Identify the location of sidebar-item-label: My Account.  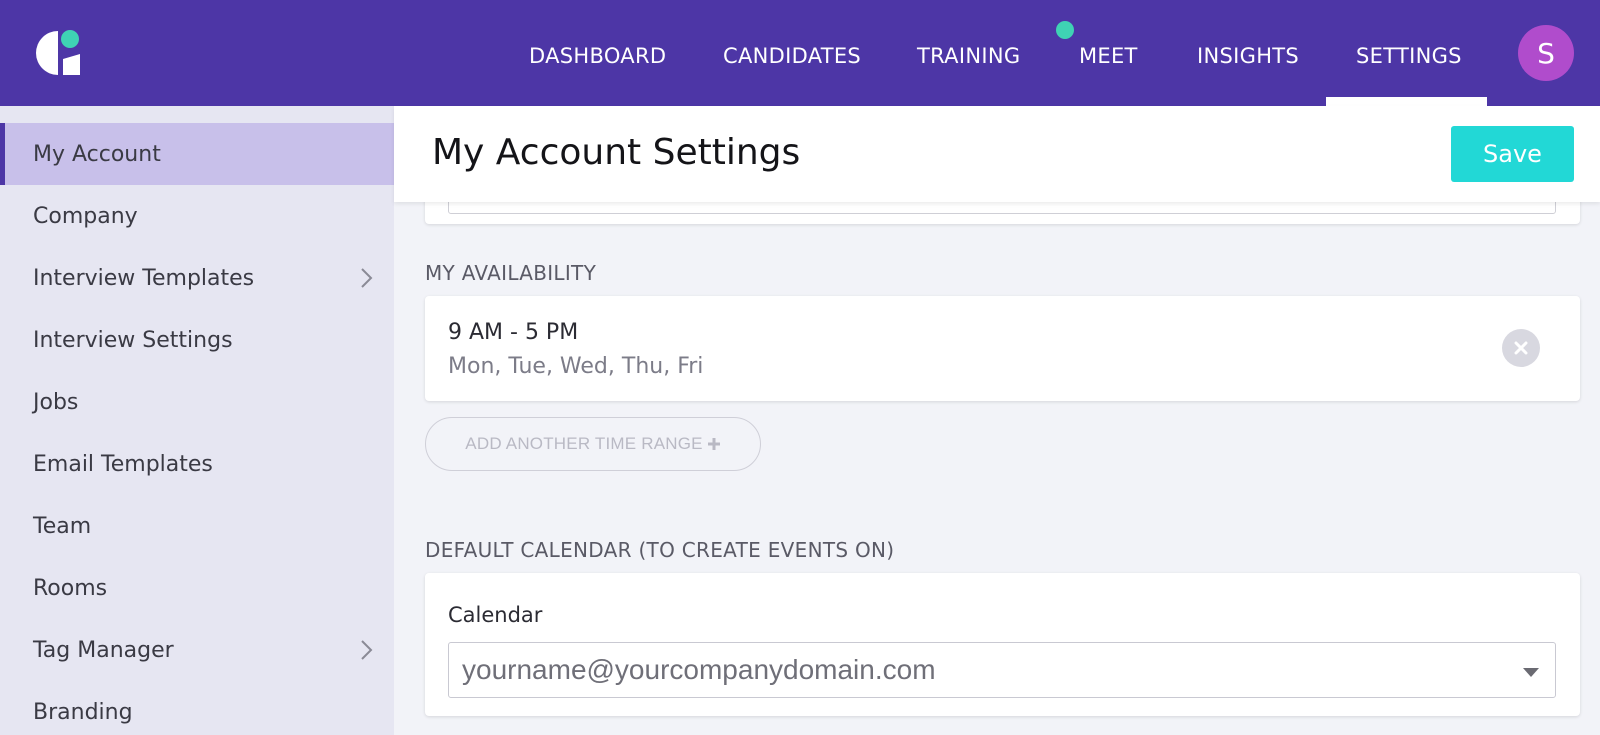
(97, 154).